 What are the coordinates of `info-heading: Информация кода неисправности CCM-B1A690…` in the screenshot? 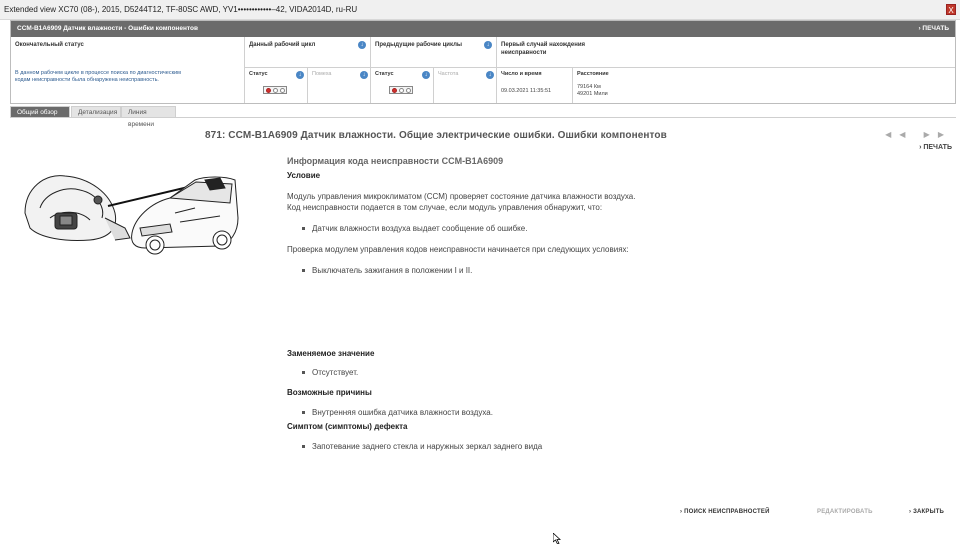 It's located at (395, 161).